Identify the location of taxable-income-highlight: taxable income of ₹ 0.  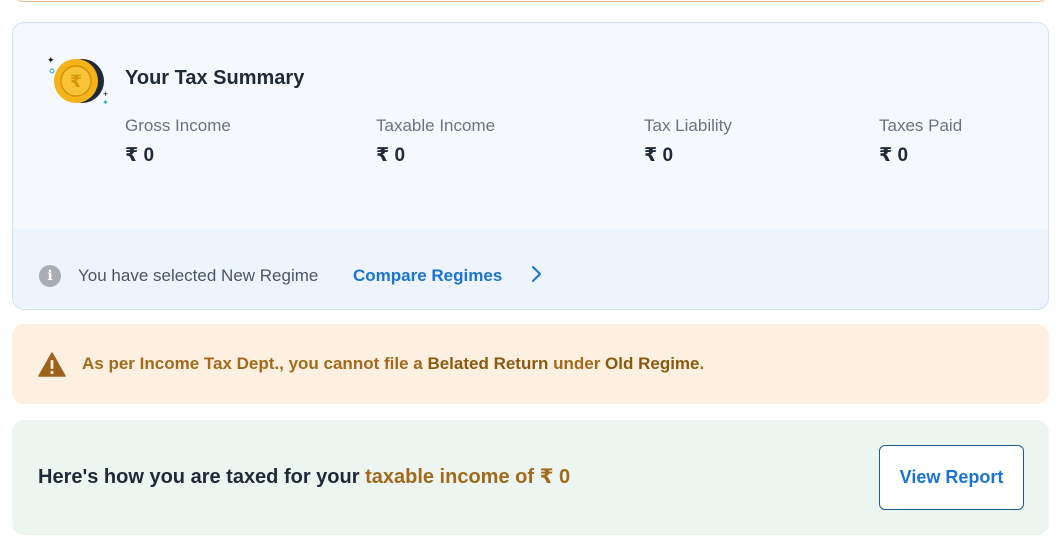
(468, 477).